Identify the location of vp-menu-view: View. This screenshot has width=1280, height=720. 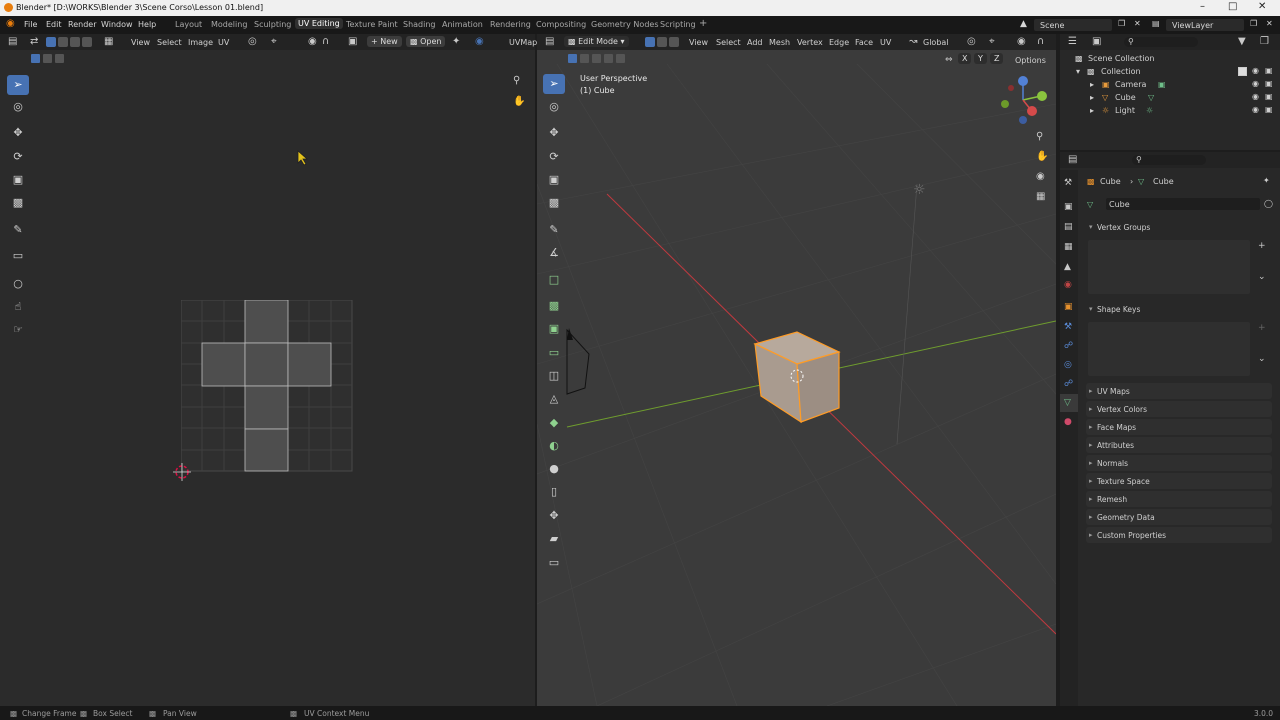
(698, 42).